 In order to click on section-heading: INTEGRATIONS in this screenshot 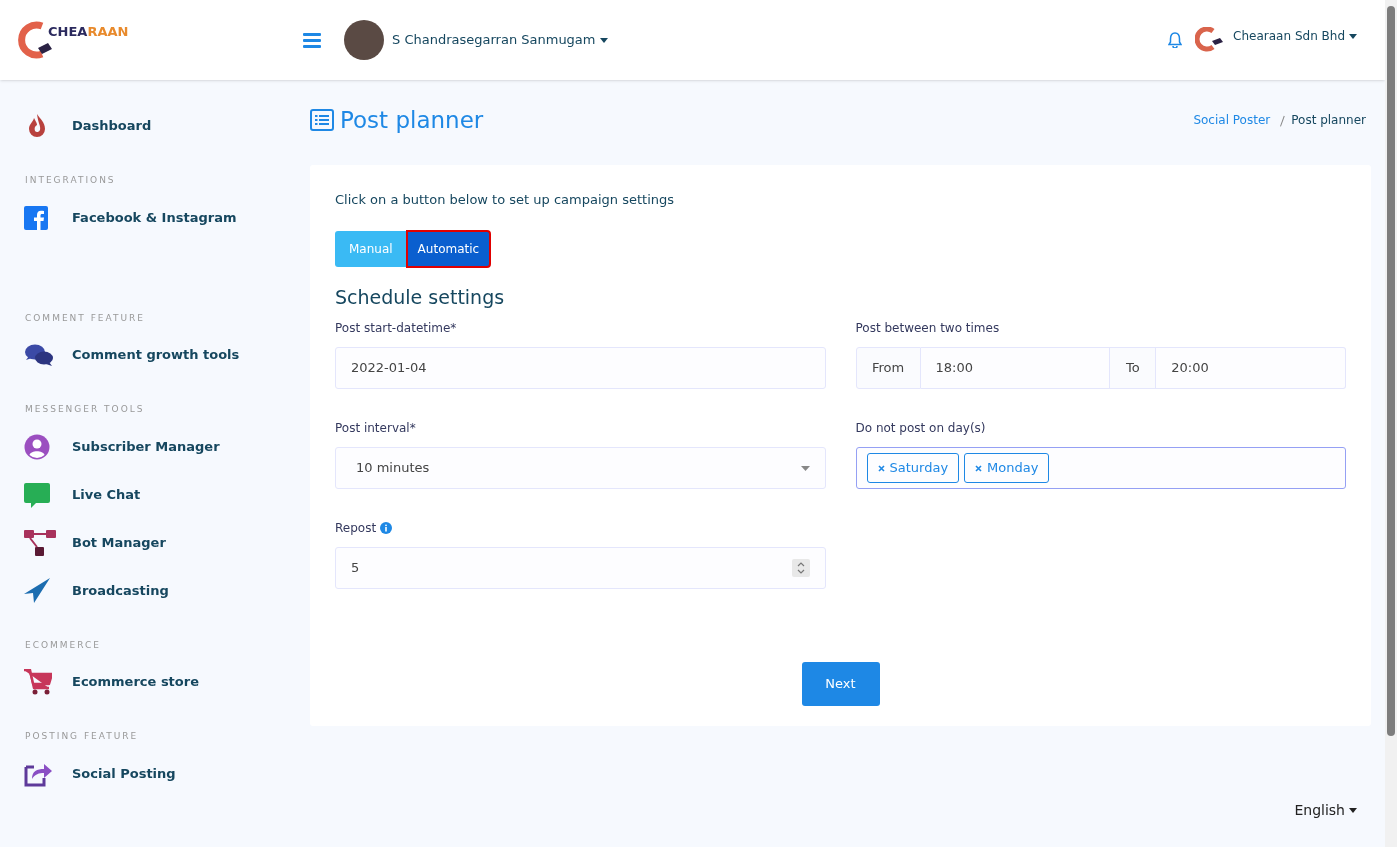, I will do `click(70, 180)`.